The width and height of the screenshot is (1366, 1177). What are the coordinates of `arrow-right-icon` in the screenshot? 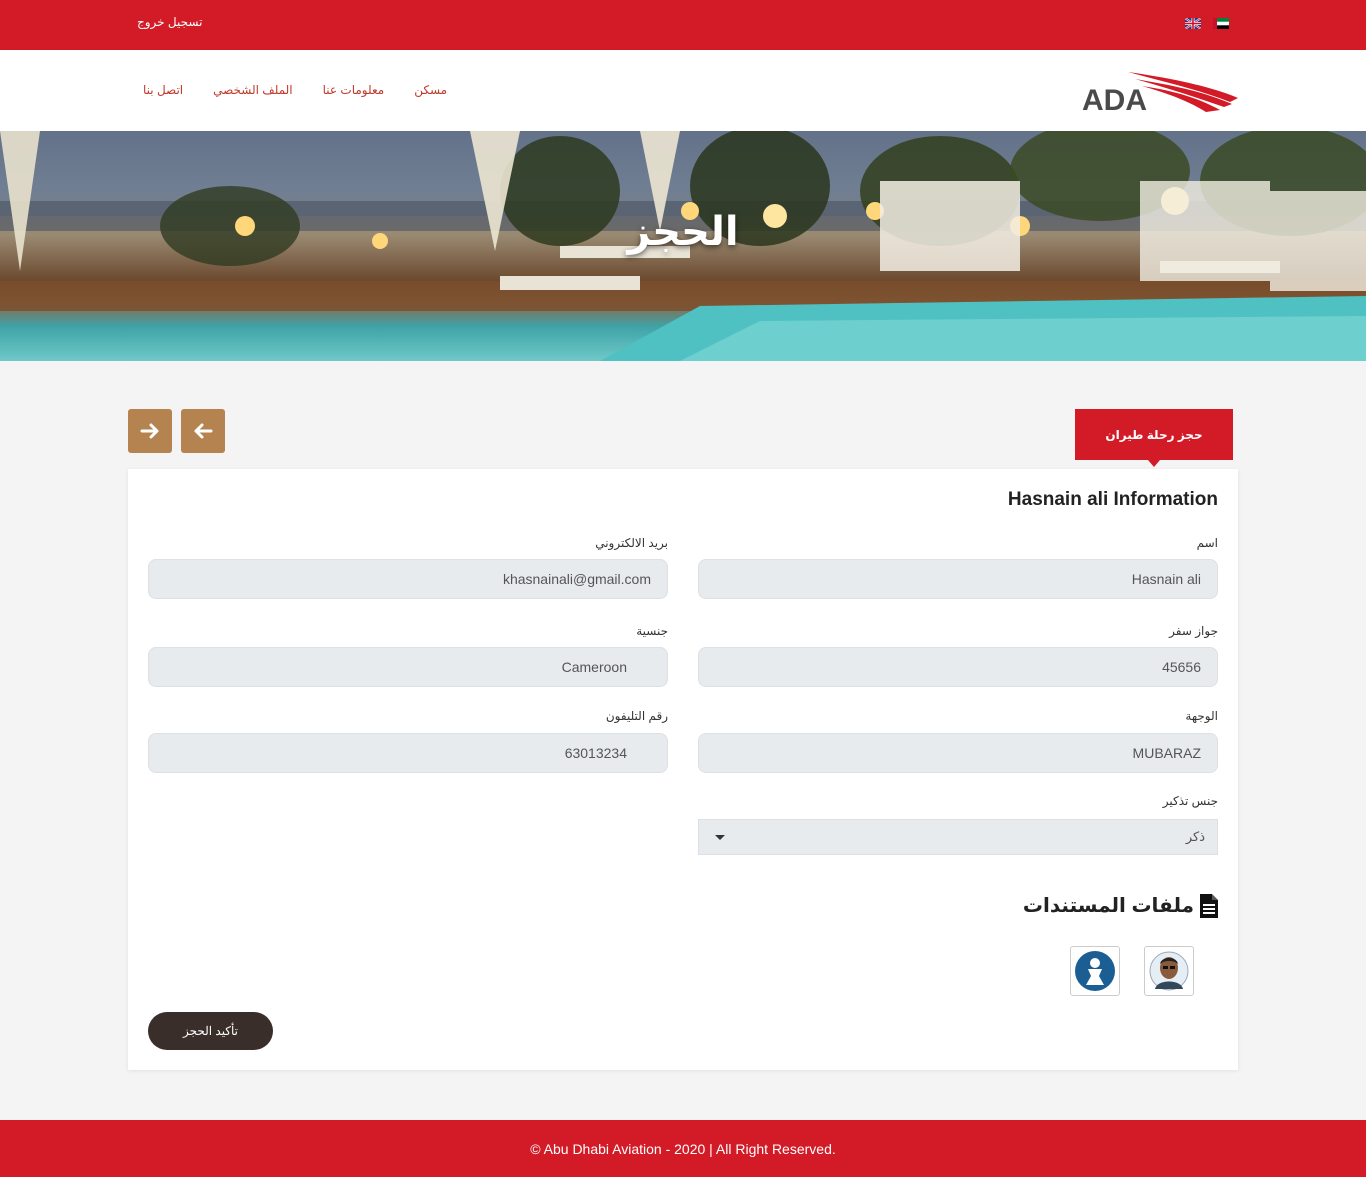 It's located at (149, 431).